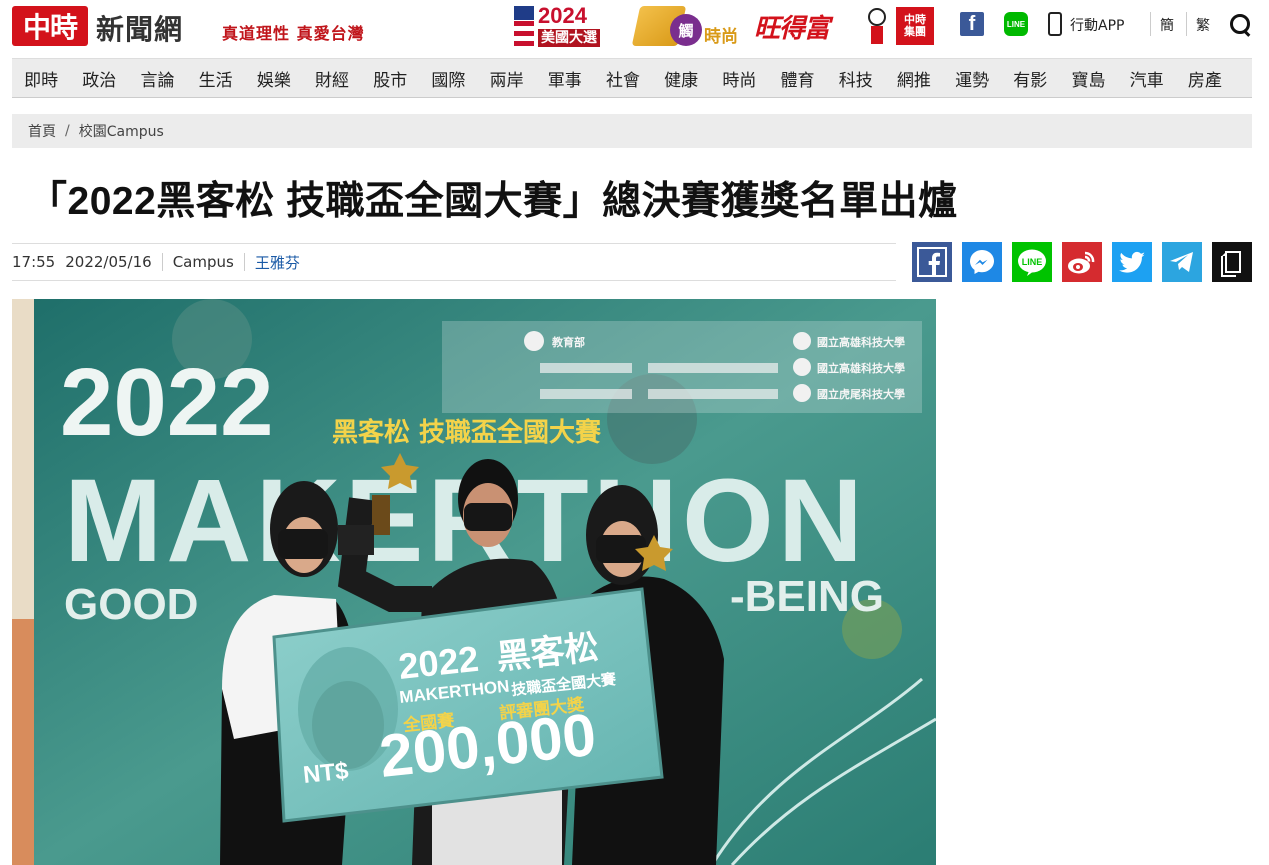 The image size is (1269, 865). Describe the element at coordinates (121, 131) in the screenshot. I see `breadcrumb-section: 校園Campus` at that location.